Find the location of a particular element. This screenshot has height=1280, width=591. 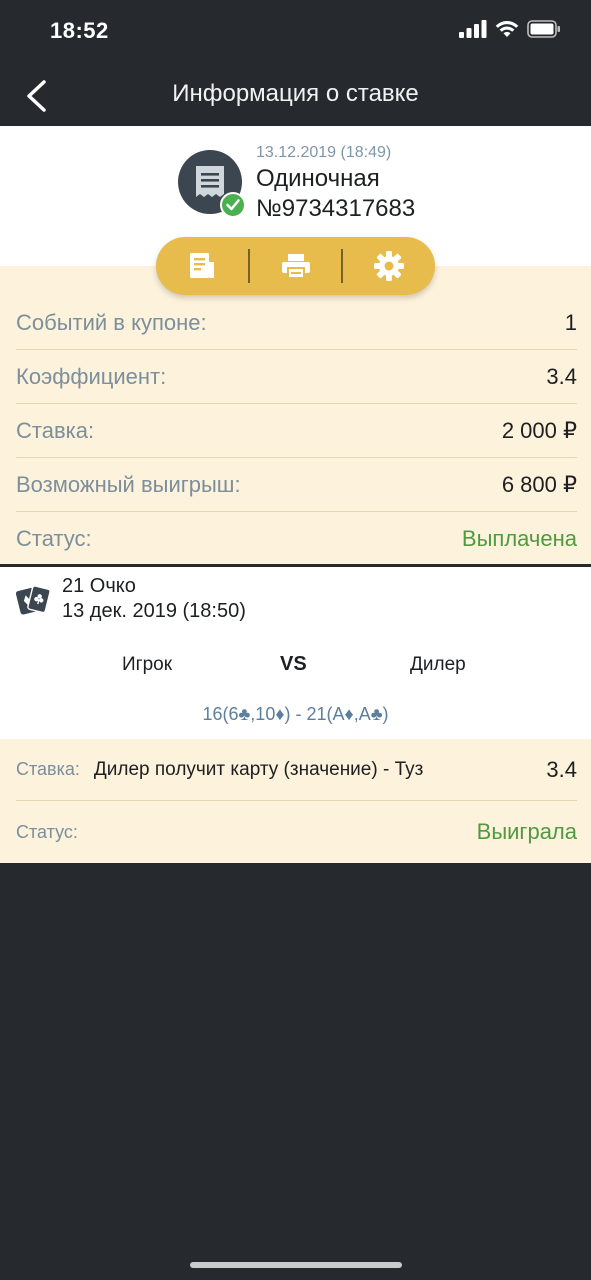

selection-status-label: Статус: is located at coordinates (47, 831).